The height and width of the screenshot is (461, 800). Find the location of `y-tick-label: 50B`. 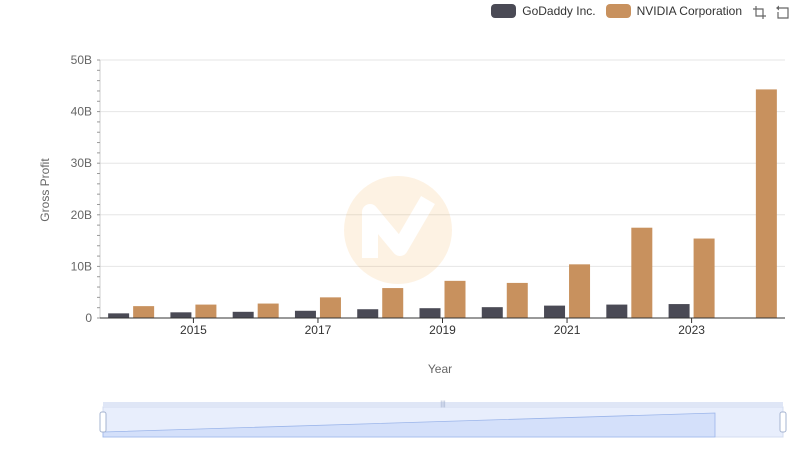

y-tick-label: 50B is located at coordinates (81, 60).